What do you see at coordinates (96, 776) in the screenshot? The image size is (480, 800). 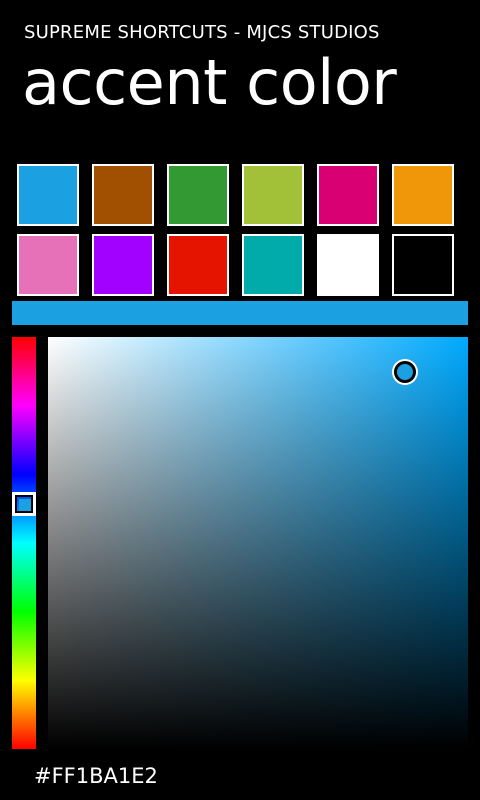 I see `hex-color-value: #FF1BA1E2` at bounding box center [96, 776].